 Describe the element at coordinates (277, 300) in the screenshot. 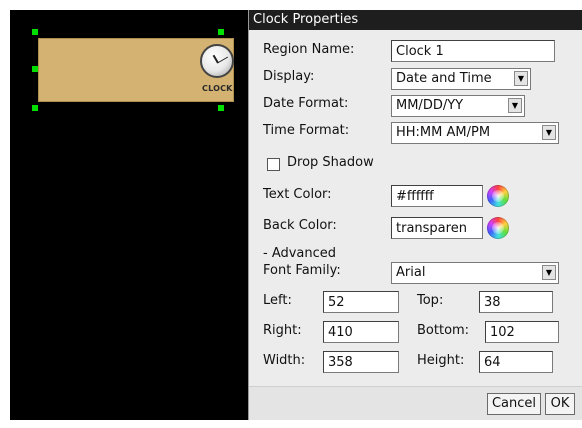

I see `left-label: Left:` at that location.